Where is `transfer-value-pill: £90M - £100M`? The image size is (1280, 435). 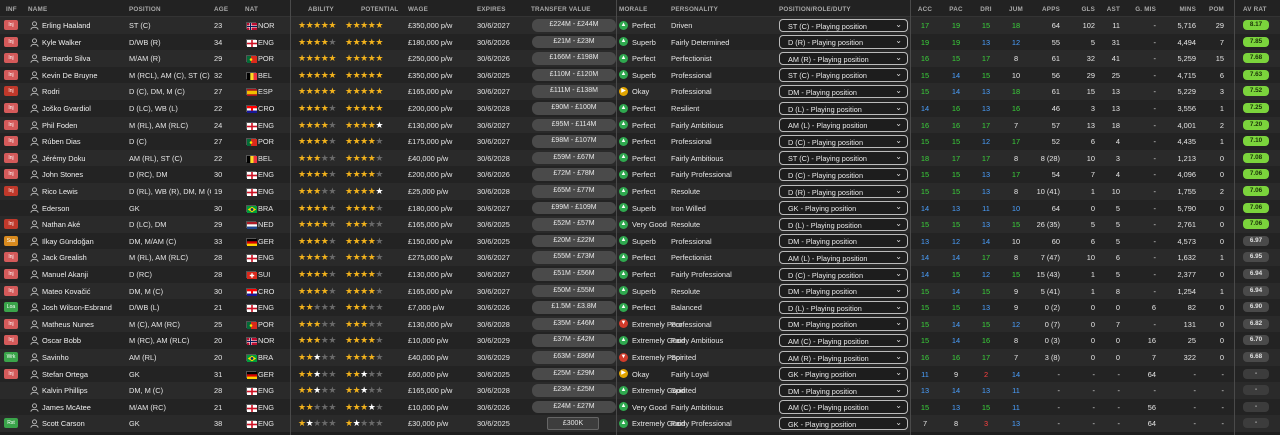
transfer-value-pill: £90M - £100M is located at coordinates (574, 108).